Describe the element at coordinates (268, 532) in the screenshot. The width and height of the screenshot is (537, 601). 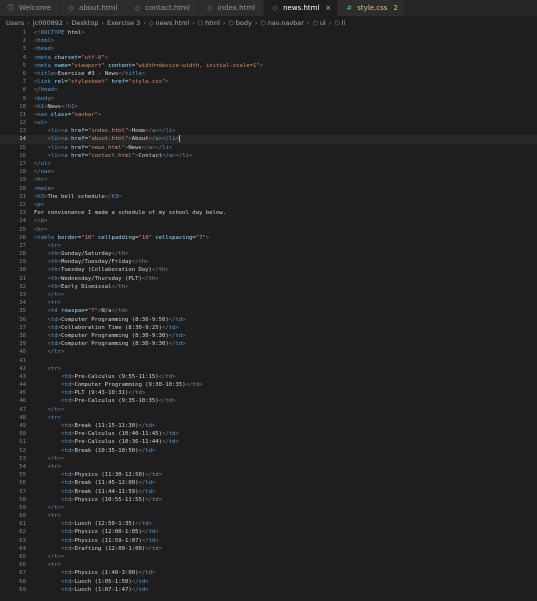
I see `code-line: 62 <td>Physics (12:00-1:05)</td>` at that location.